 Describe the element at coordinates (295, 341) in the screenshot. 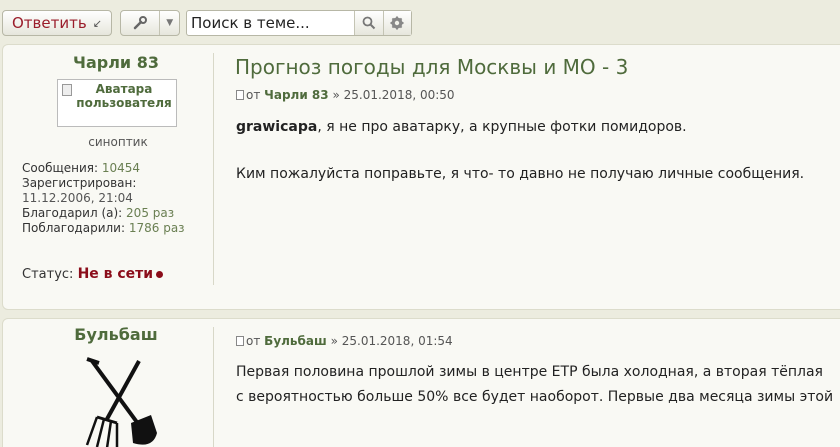

I see `meta-author: Бульбаш` at that location.